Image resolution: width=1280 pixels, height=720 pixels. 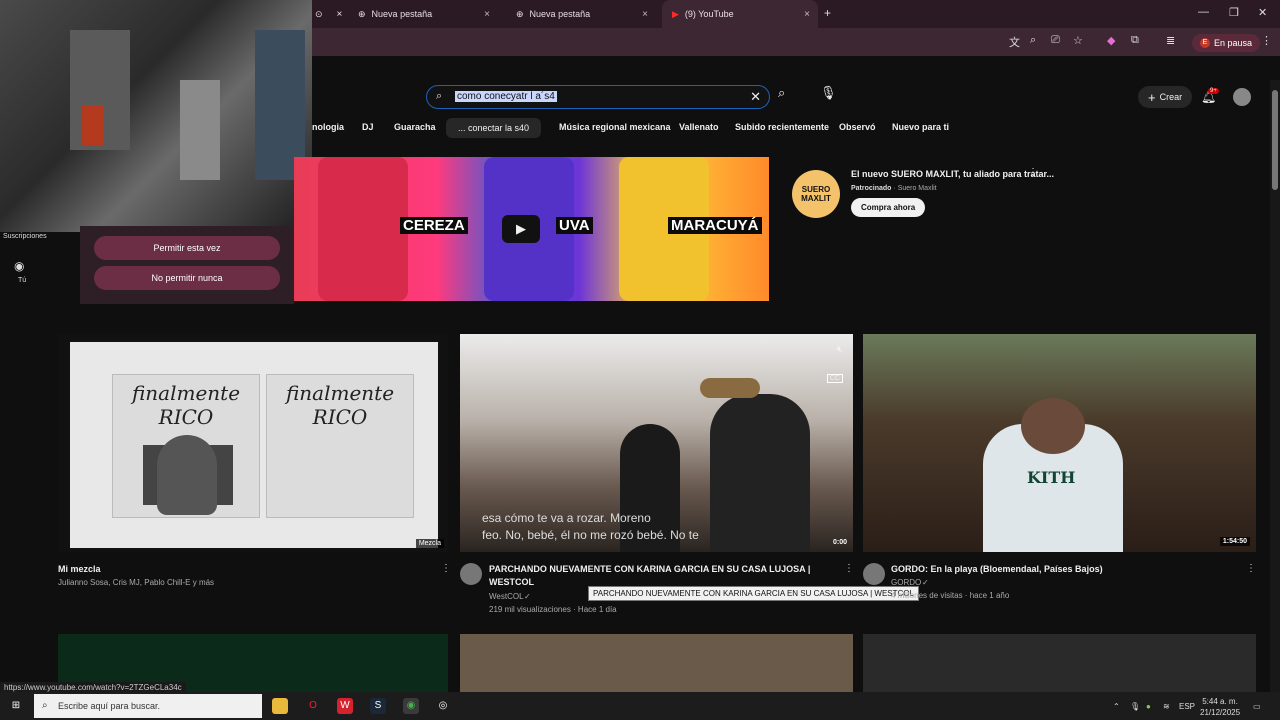 What do you see at coordinates (434, 225) in the screenshot?
I see `ad-label-cereza: CEREZA` at bounding box center [434, 225].